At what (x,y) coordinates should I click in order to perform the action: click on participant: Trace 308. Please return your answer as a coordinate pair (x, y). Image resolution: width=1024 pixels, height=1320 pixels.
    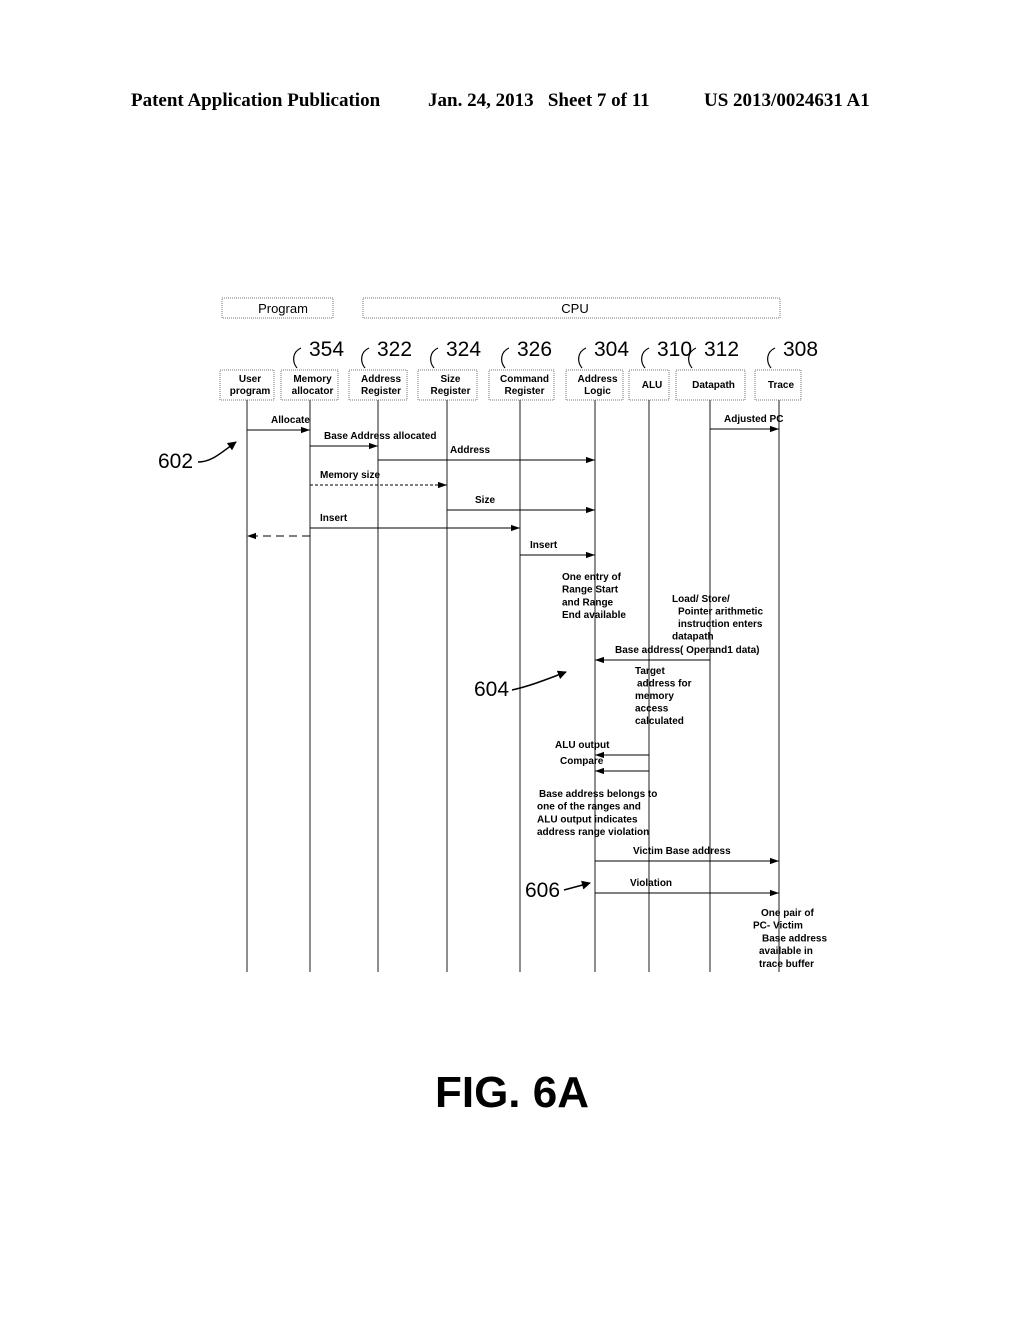
    Looking at the image, I should click on (786, 369).